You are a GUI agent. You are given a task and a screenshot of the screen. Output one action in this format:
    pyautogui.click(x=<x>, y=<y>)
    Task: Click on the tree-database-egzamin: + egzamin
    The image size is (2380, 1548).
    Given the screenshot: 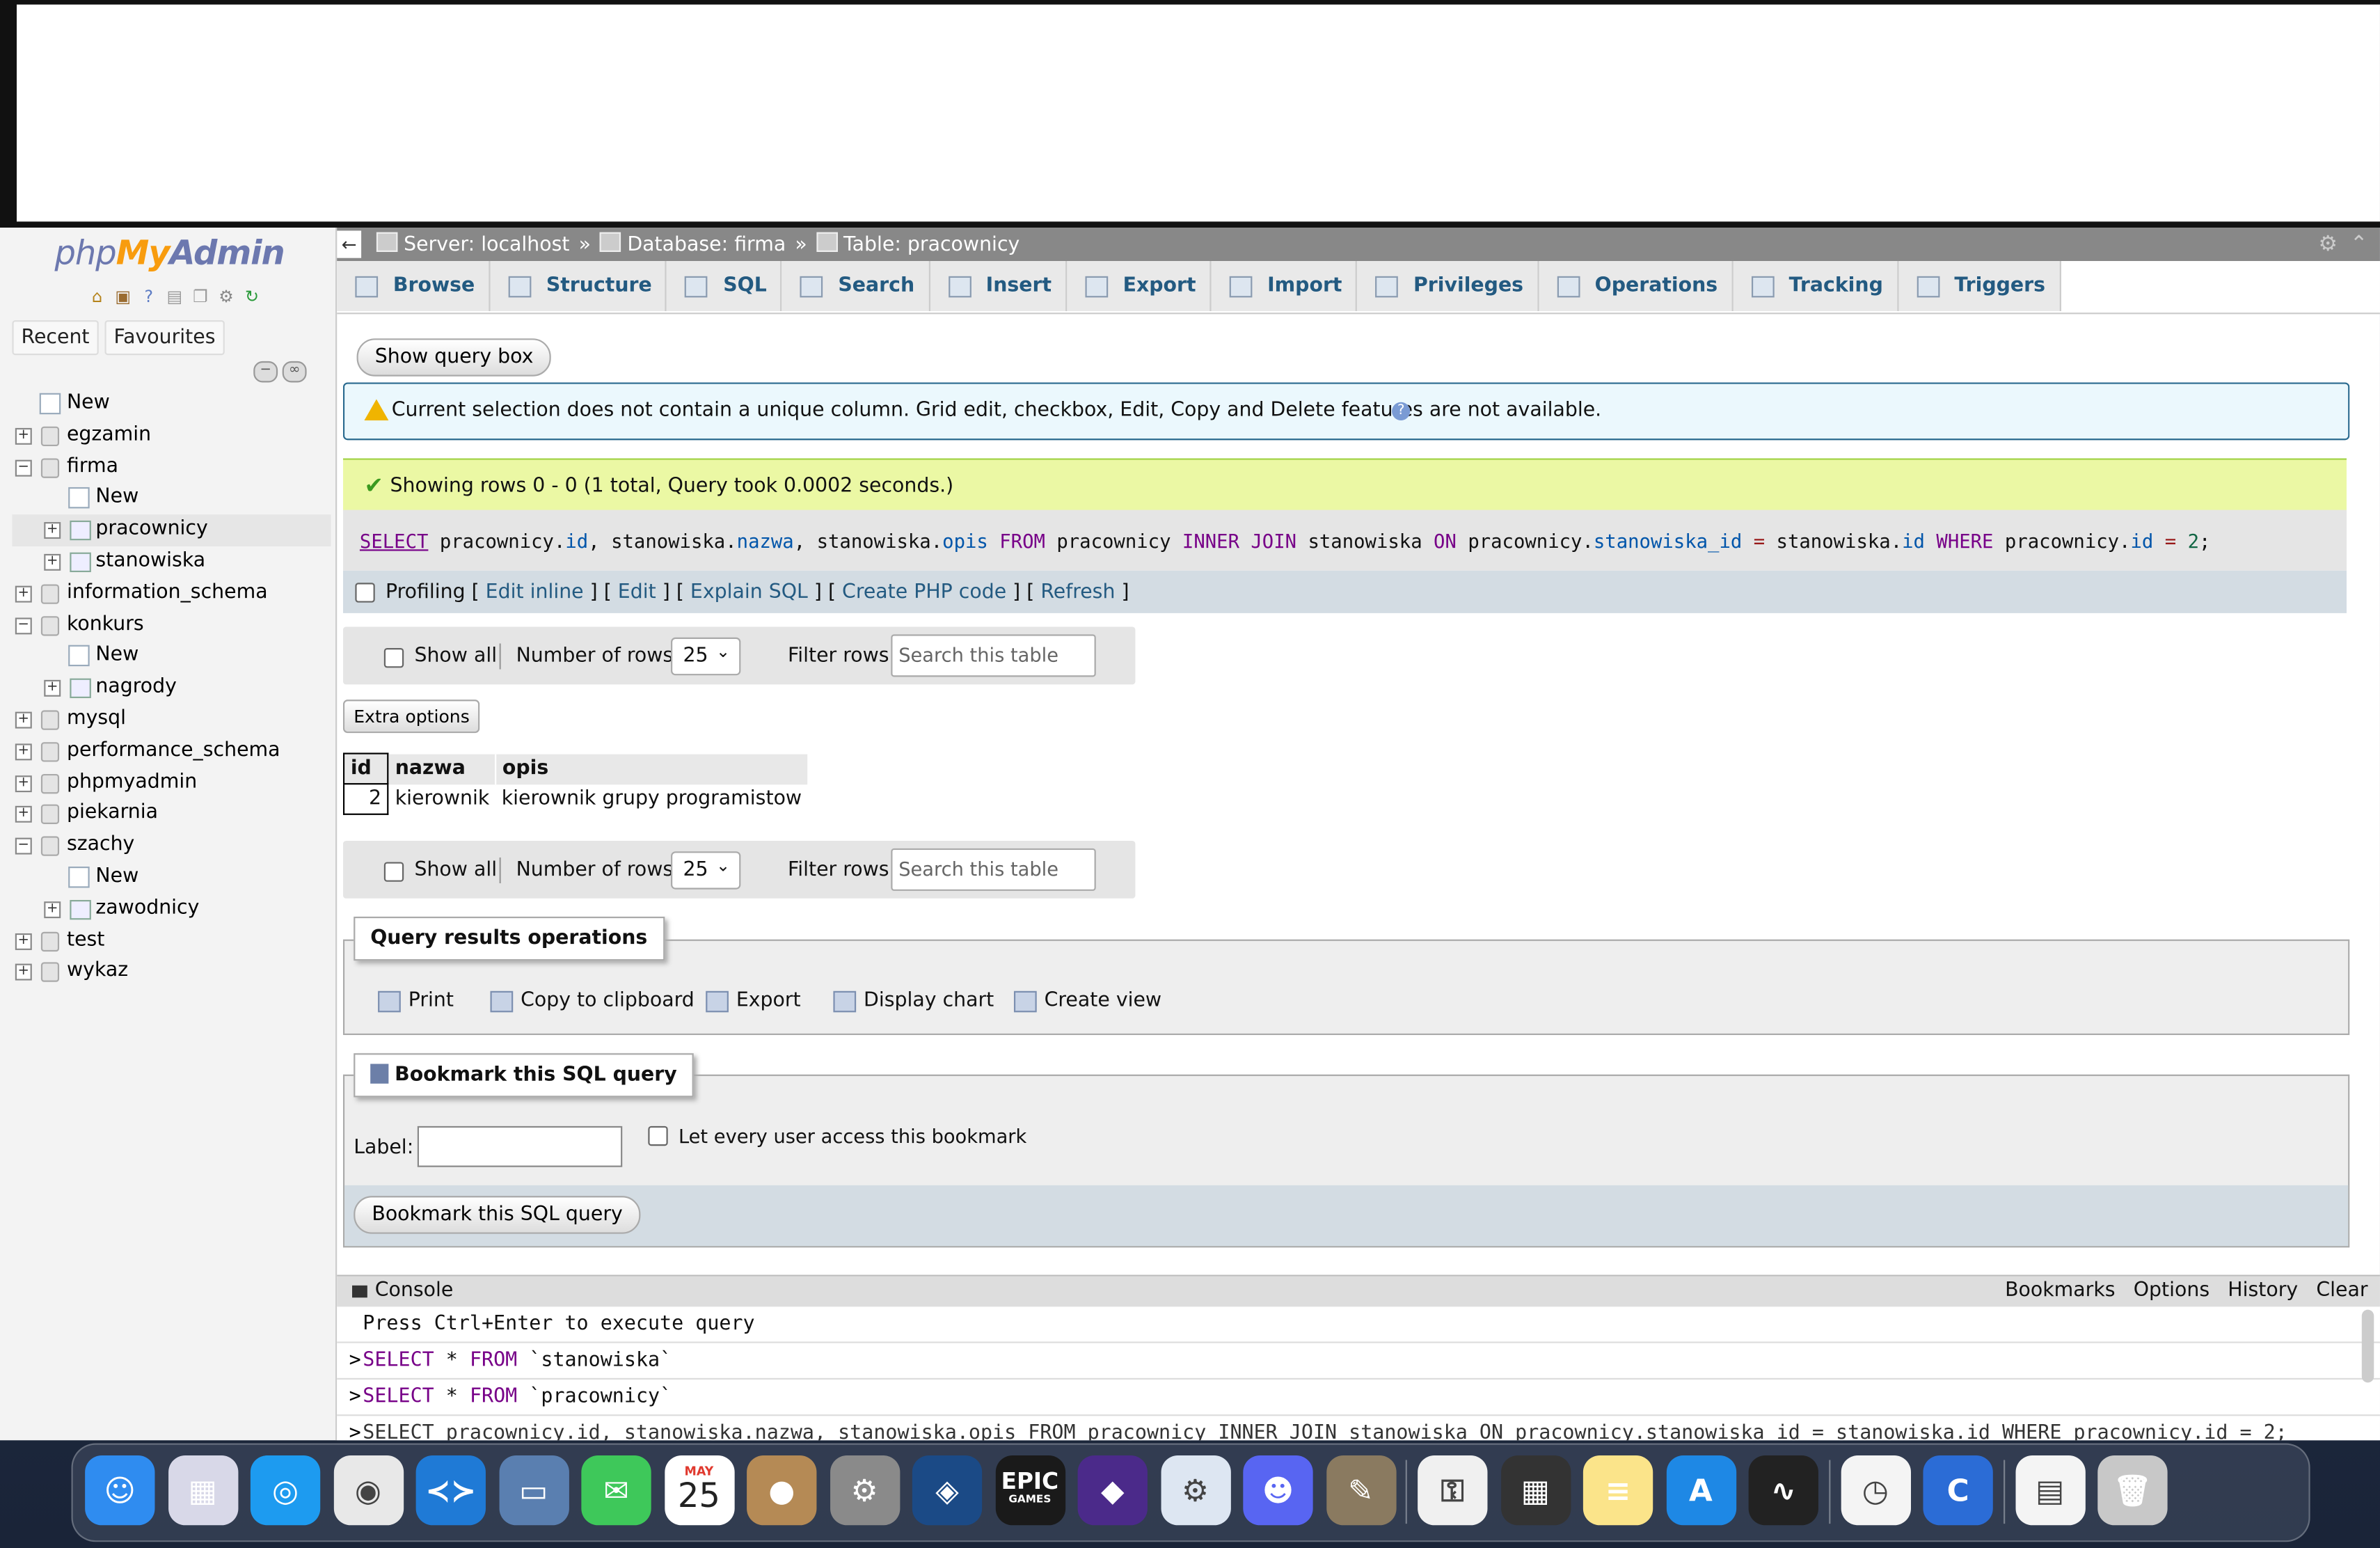 What is the action you would take?
    pyautogui.click(x=171, y=436)
    